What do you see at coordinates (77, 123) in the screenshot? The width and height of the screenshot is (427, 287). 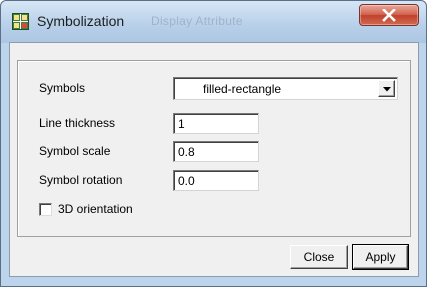 I see `line-thickness-label: Line thickness` at bounding box center [77, 123].